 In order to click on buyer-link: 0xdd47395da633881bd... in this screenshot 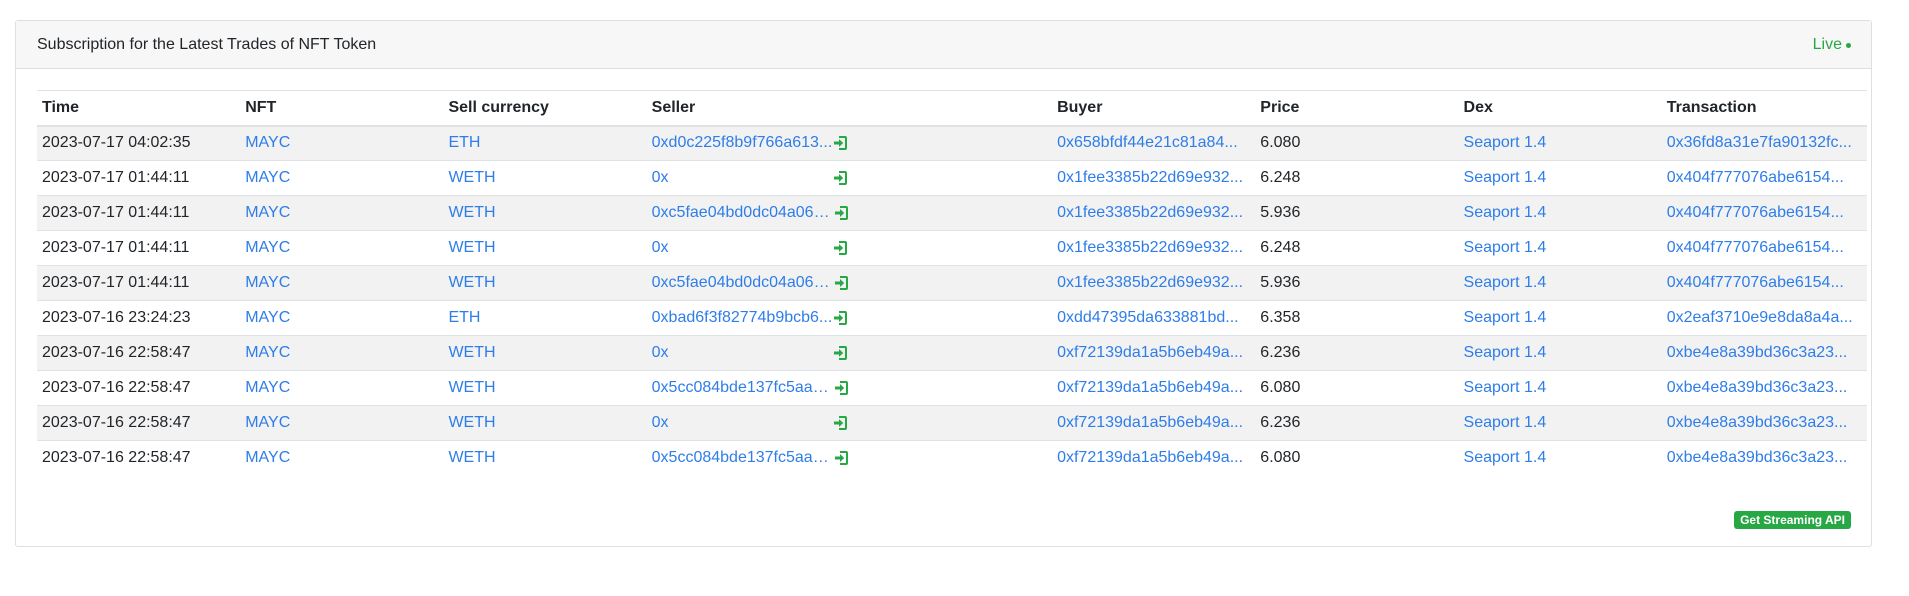, I will do `click(1148, 317)`.